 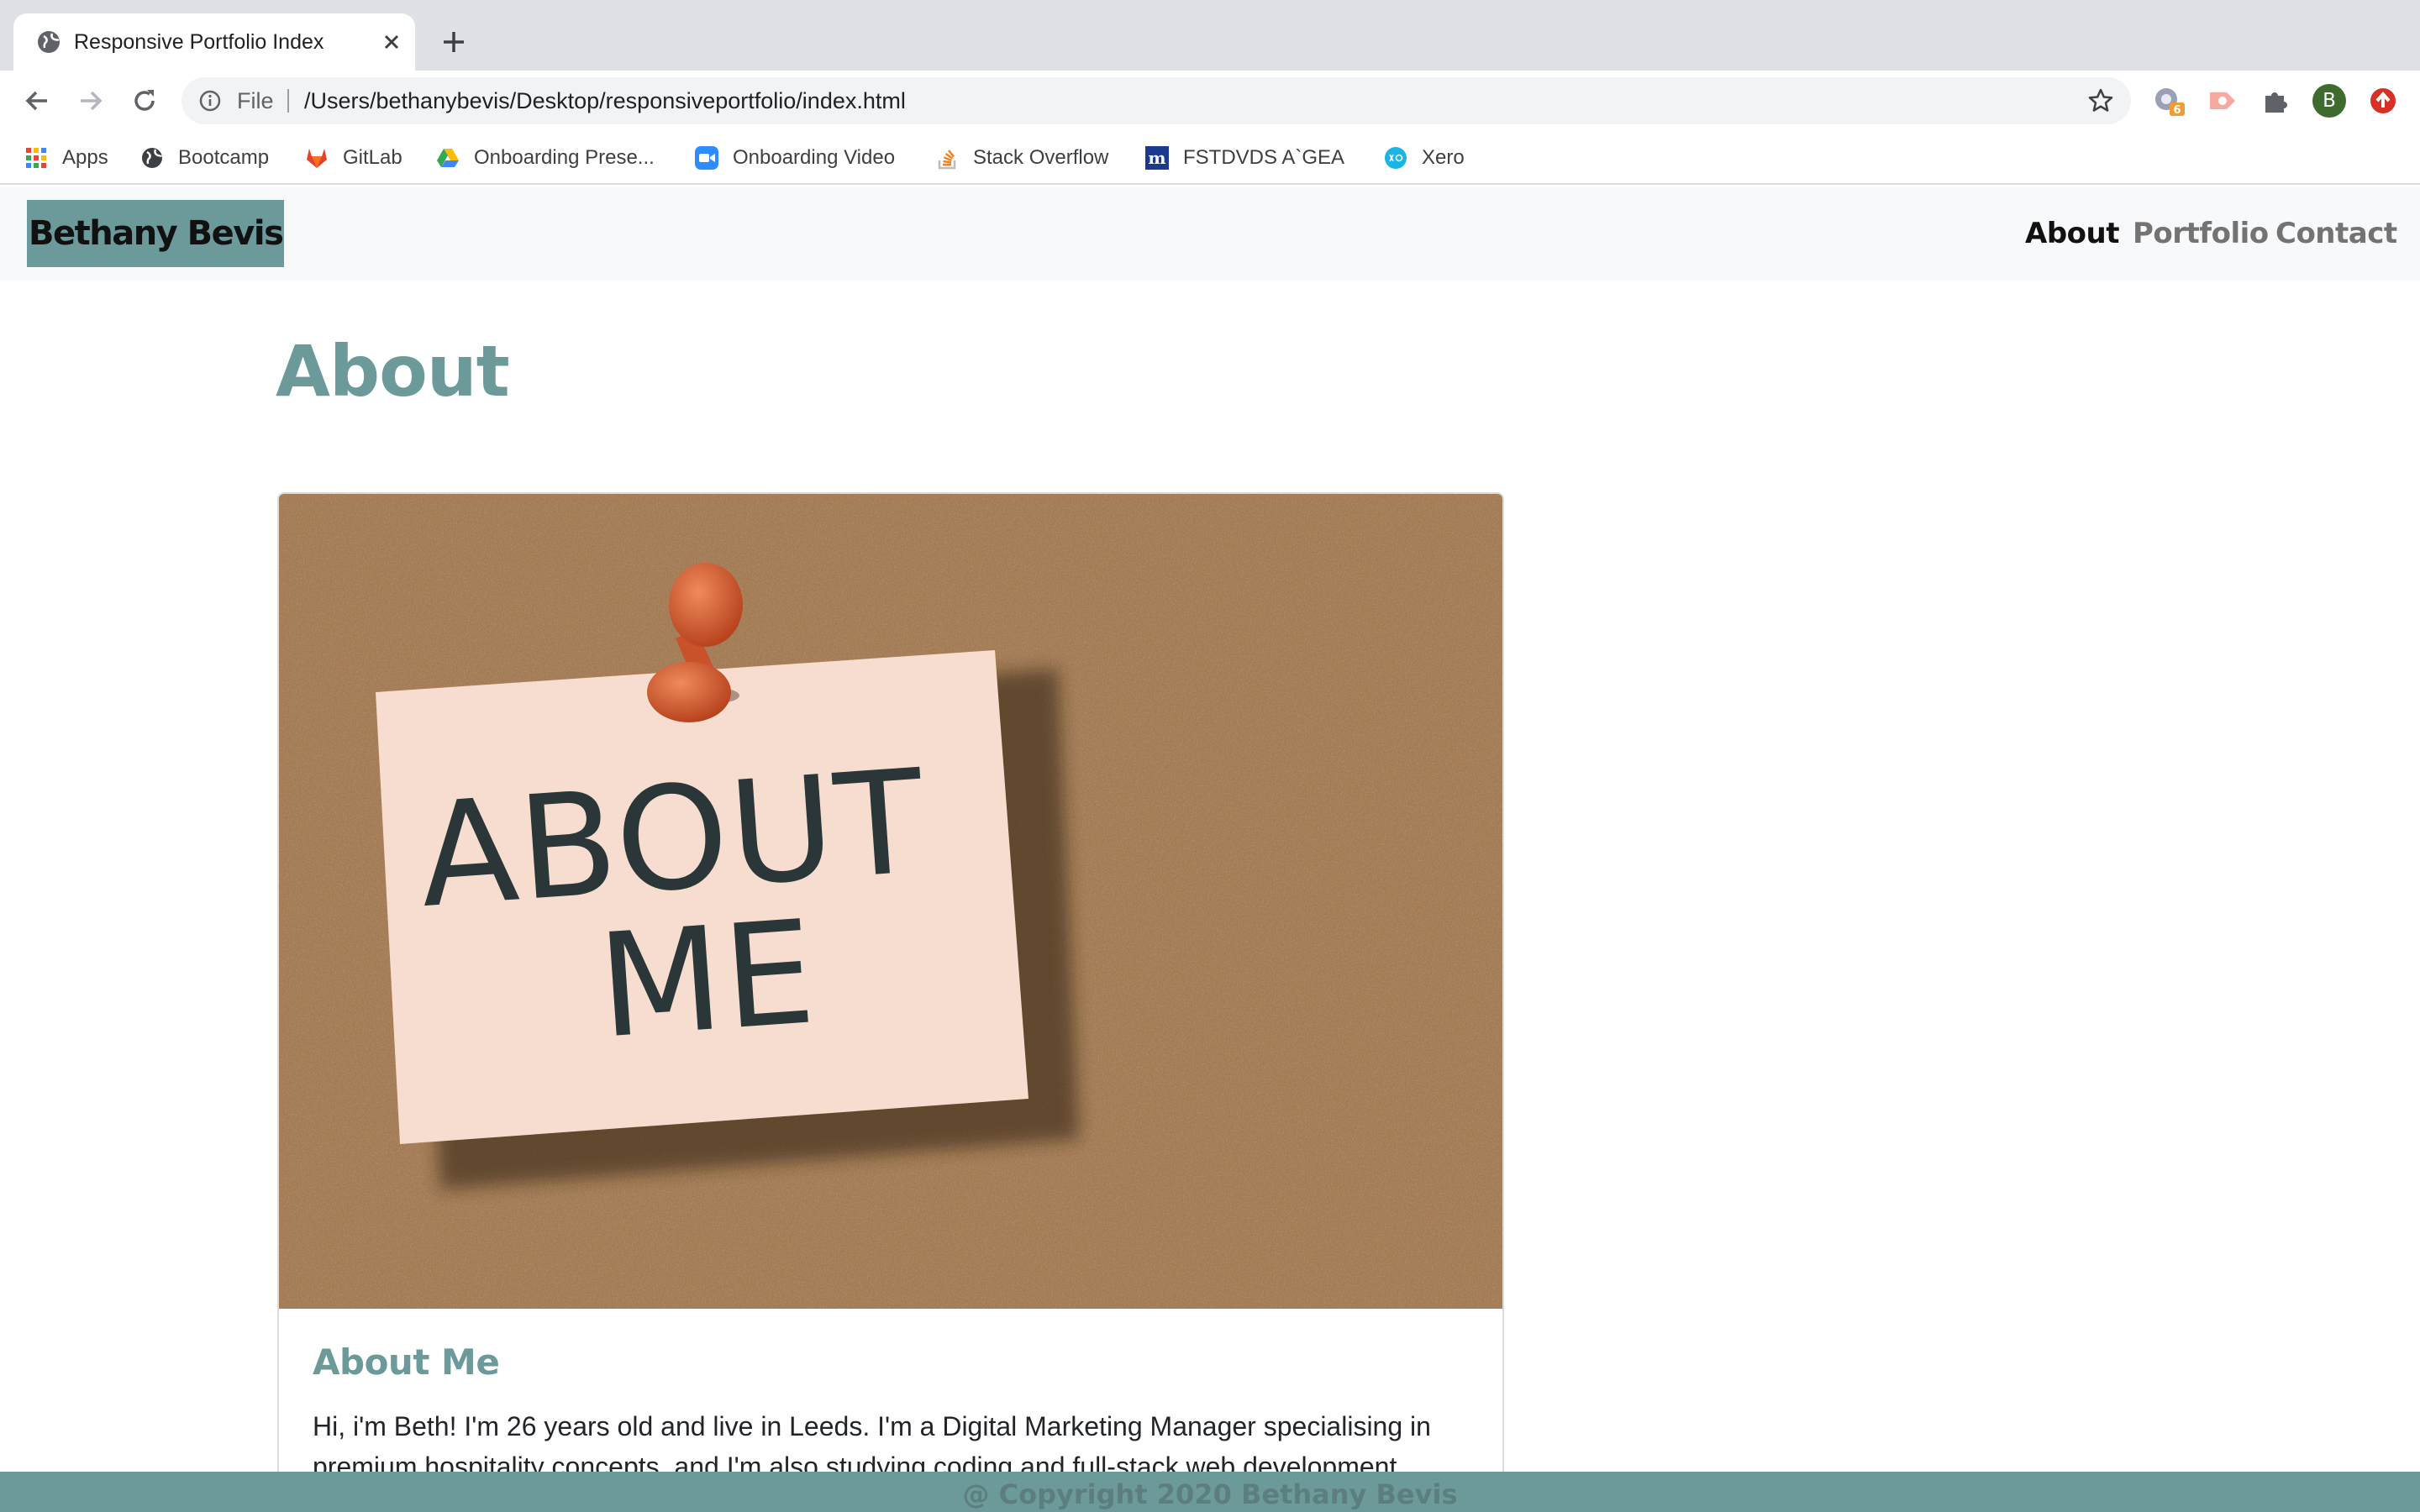 What do you see at coordinates (288, 101) in the screenshot?
I see `address-separator` at bounding box center [288, 101].